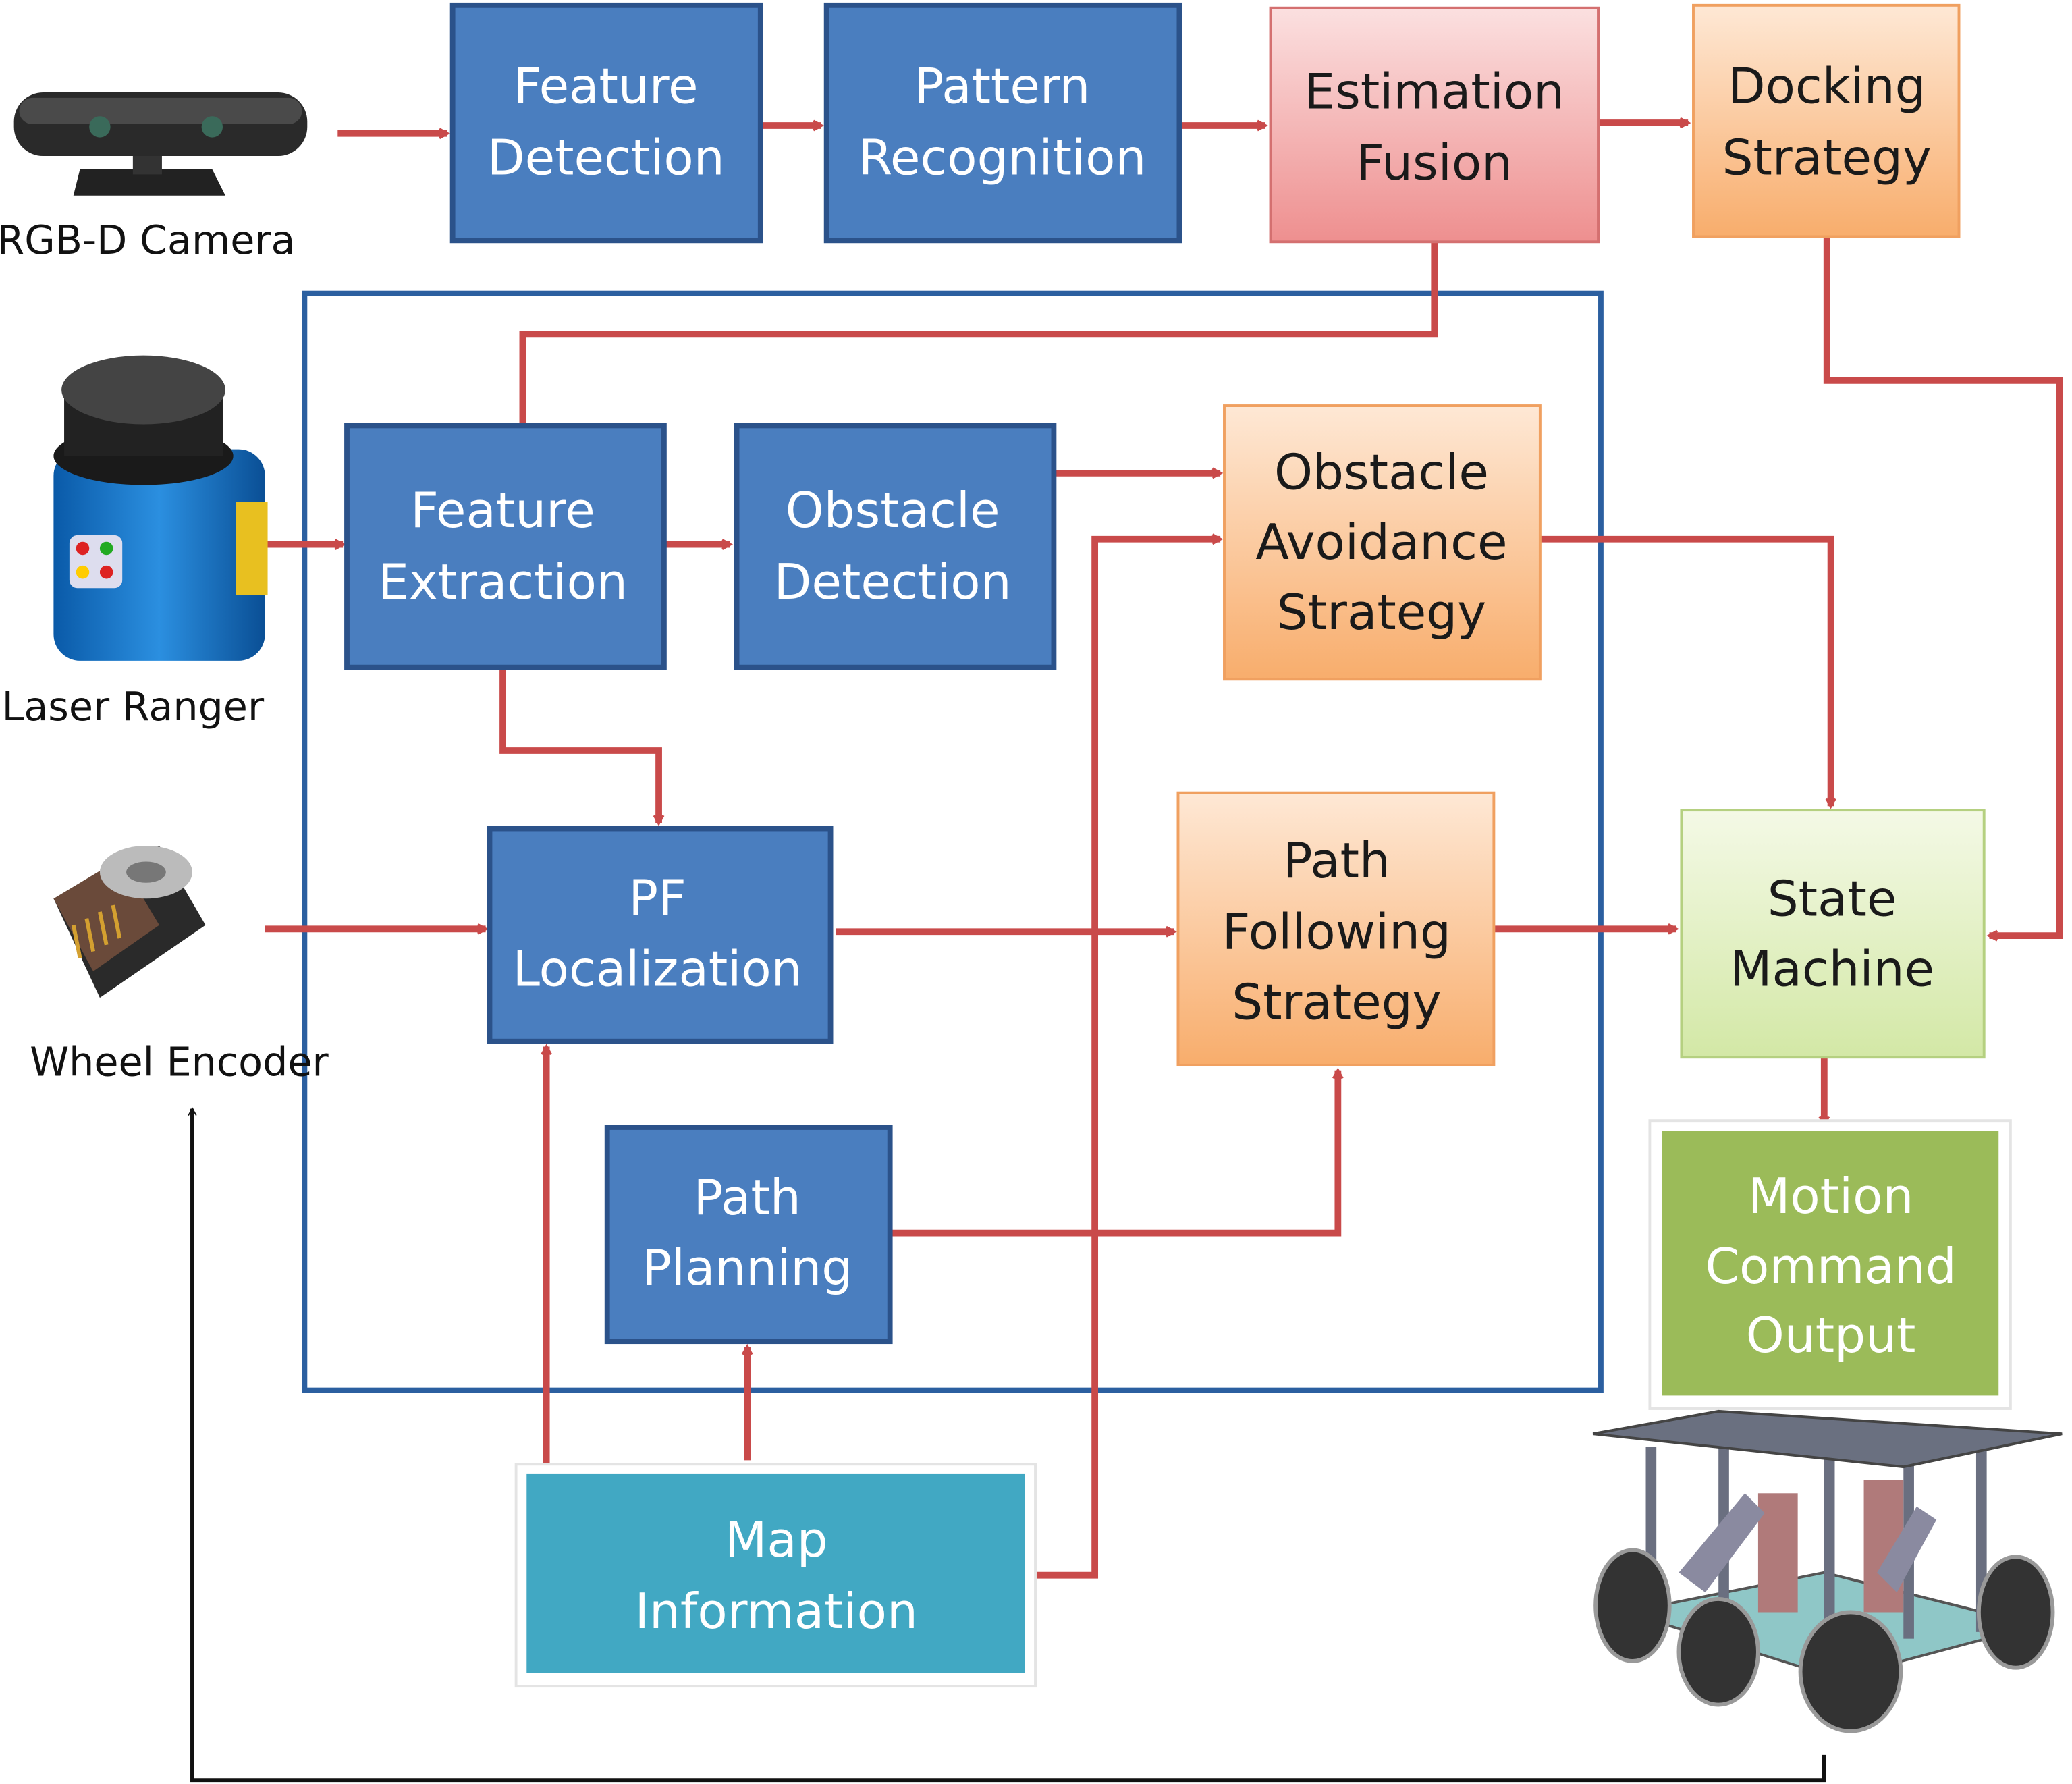 This screenshot has height=1784, width=2072. I want to click on box-motion-command-output: Motion Command Output, so click(1830, 1265).